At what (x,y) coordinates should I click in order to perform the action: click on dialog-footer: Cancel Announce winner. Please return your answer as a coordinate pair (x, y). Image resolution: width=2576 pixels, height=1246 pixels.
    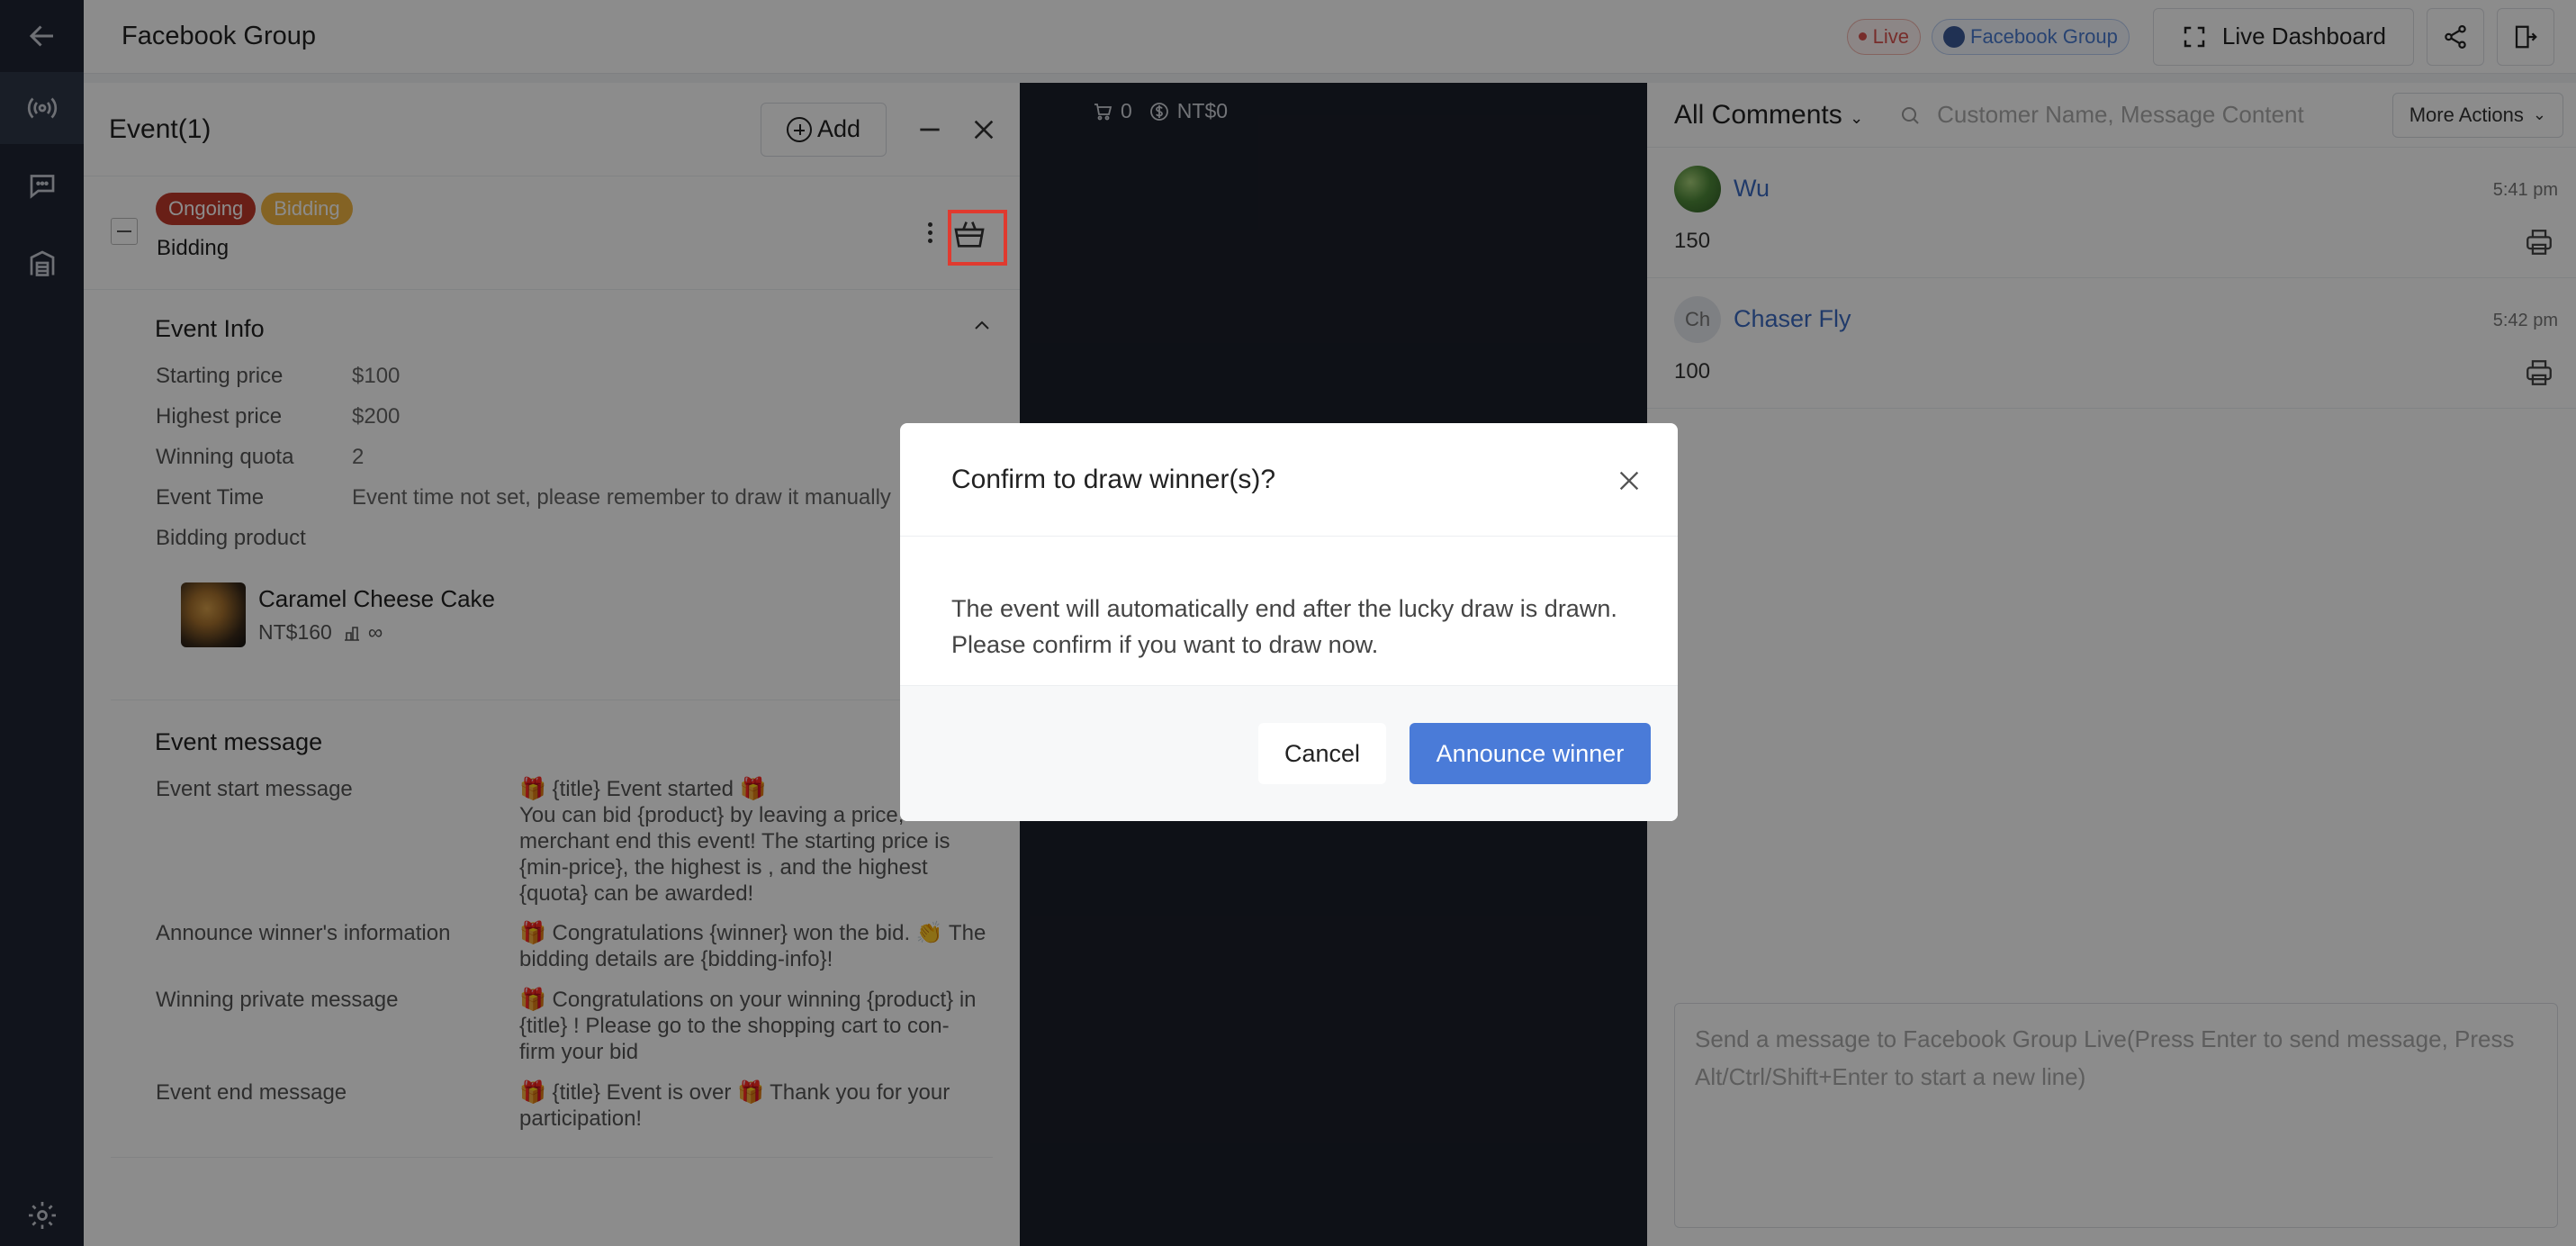
    Looking at the image, I should click on (1289, 753).